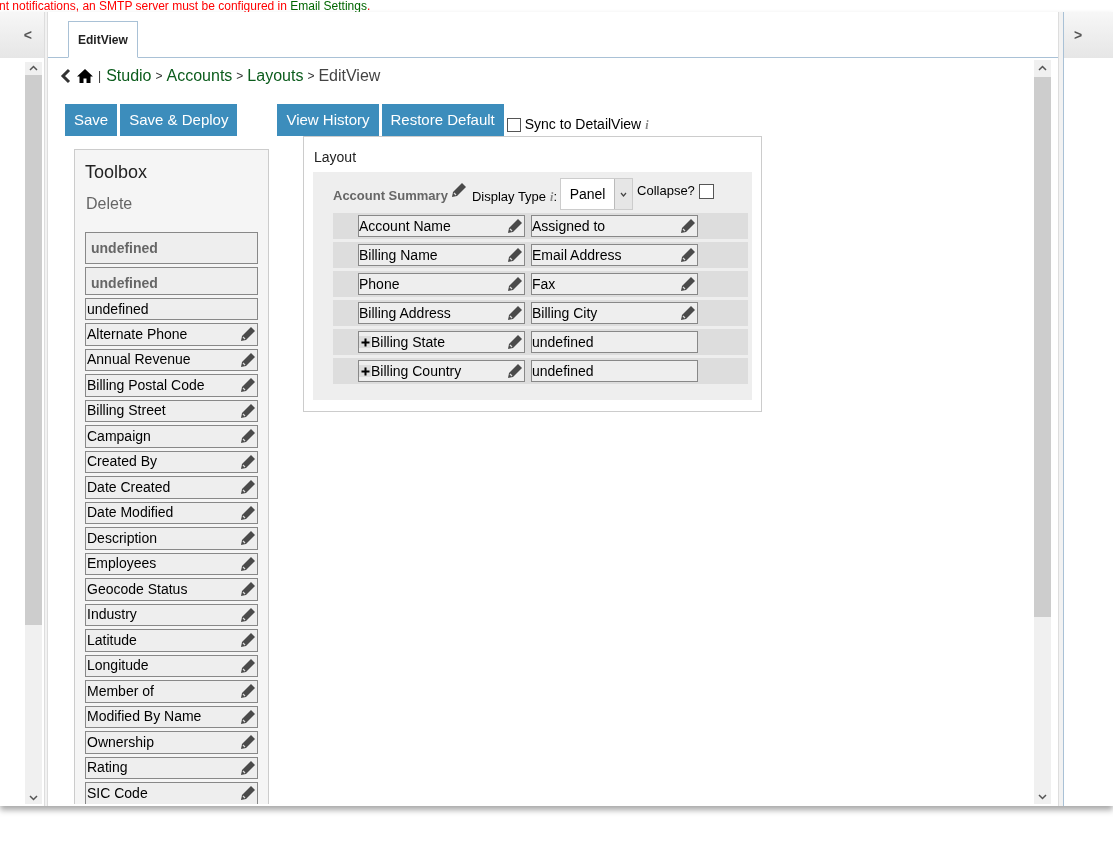  Describe the element at coordinates (171, 614) in the screenshot. I see `toolbox-item: Industry` at that location.